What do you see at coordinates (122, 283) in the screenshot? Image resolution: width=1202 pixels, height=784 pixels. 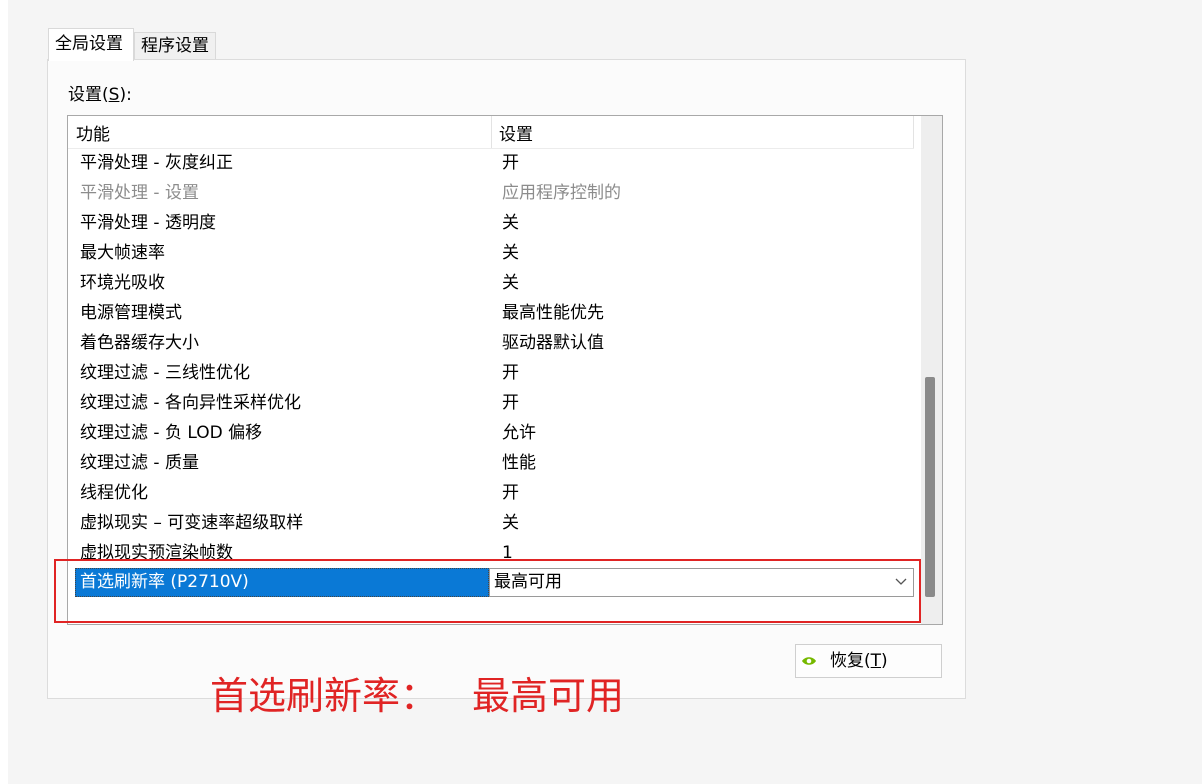 I see `feature-name: 环境光吸收` at bounding box center [122, 283].